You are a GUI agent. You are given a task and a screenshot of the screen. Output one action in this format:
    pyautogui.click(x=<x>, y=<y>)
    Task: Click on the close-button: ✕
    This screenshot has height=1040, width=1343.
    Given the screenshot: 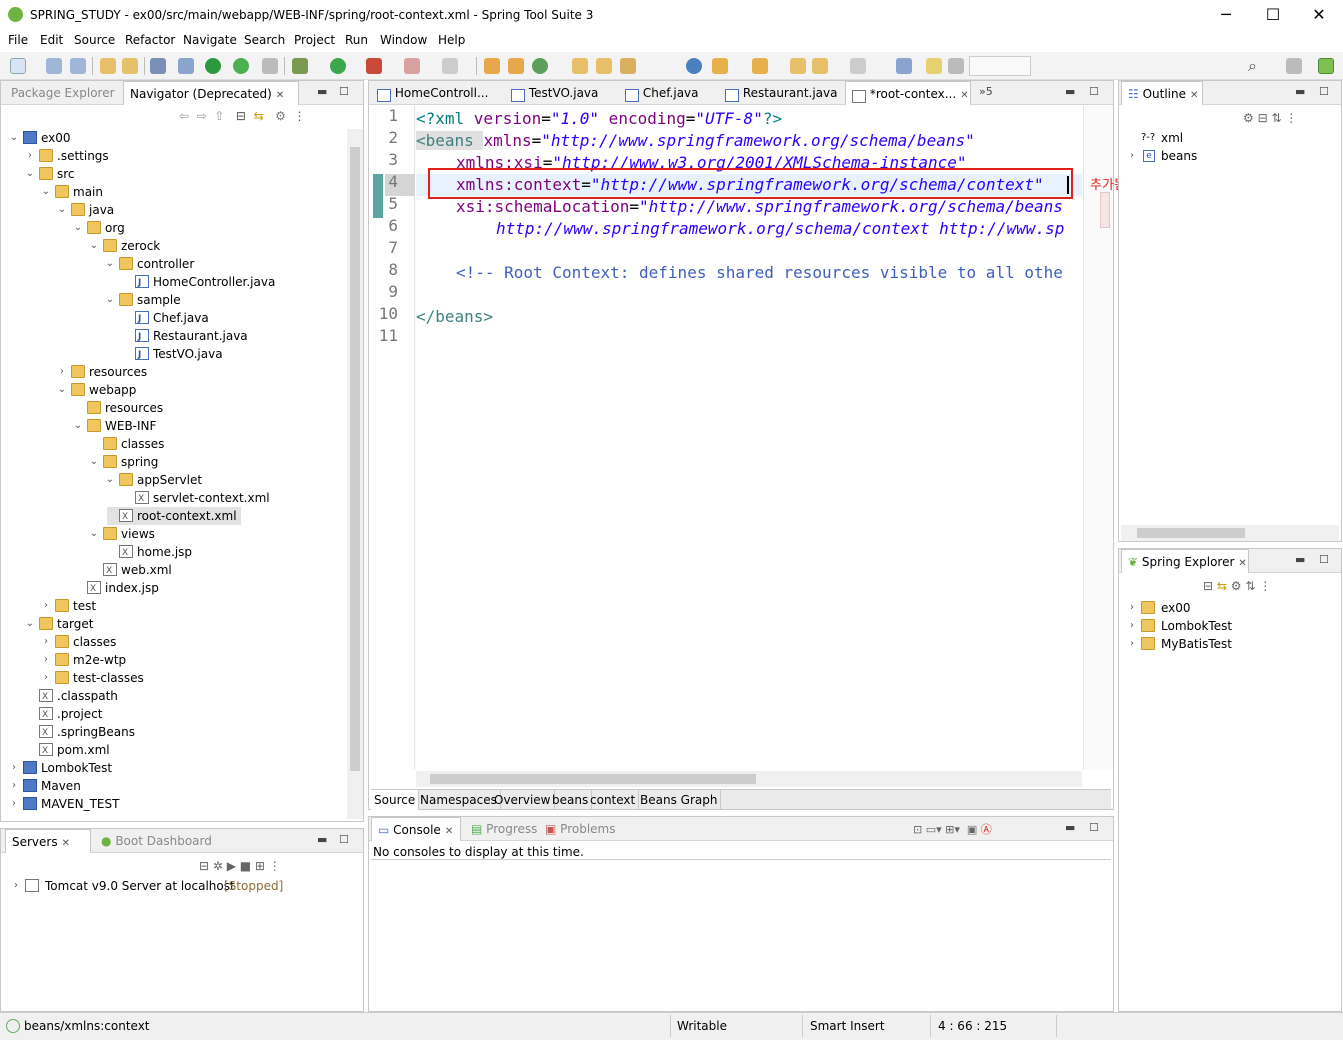 What is the action you would take?
    pyautogui.click(x=1319, y=15)
    